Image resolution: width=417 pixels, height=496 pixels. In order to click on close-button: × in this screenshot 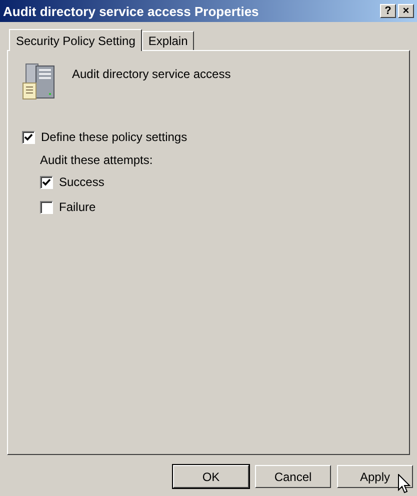, I will do `click(406, 11)`.